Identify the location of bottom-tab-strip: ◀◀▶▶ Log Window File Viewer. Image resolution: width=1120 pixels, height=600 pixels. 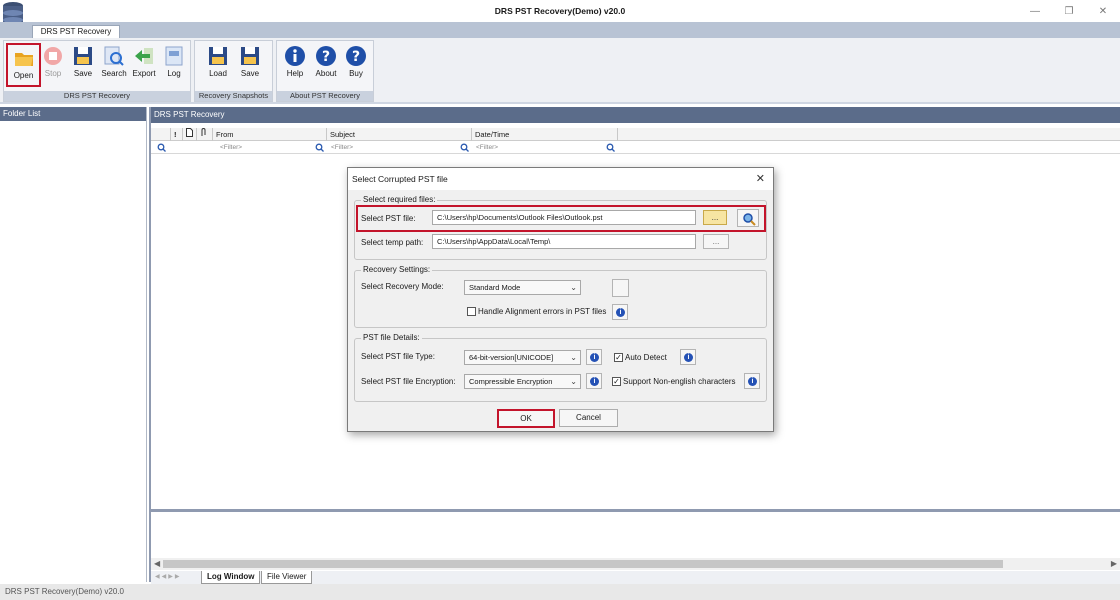
(635, 578).